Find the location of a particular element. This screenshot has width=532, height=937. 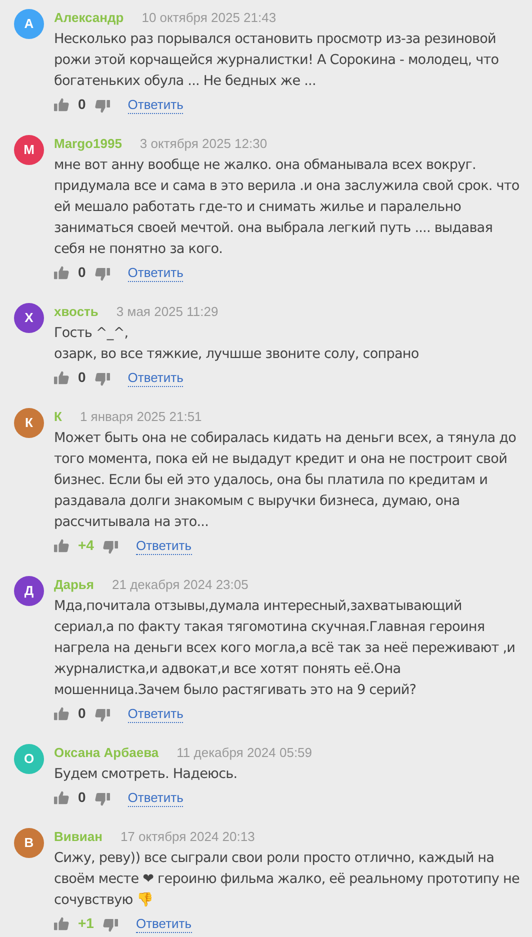

avatar: Д is located at coordinates (29, 591).